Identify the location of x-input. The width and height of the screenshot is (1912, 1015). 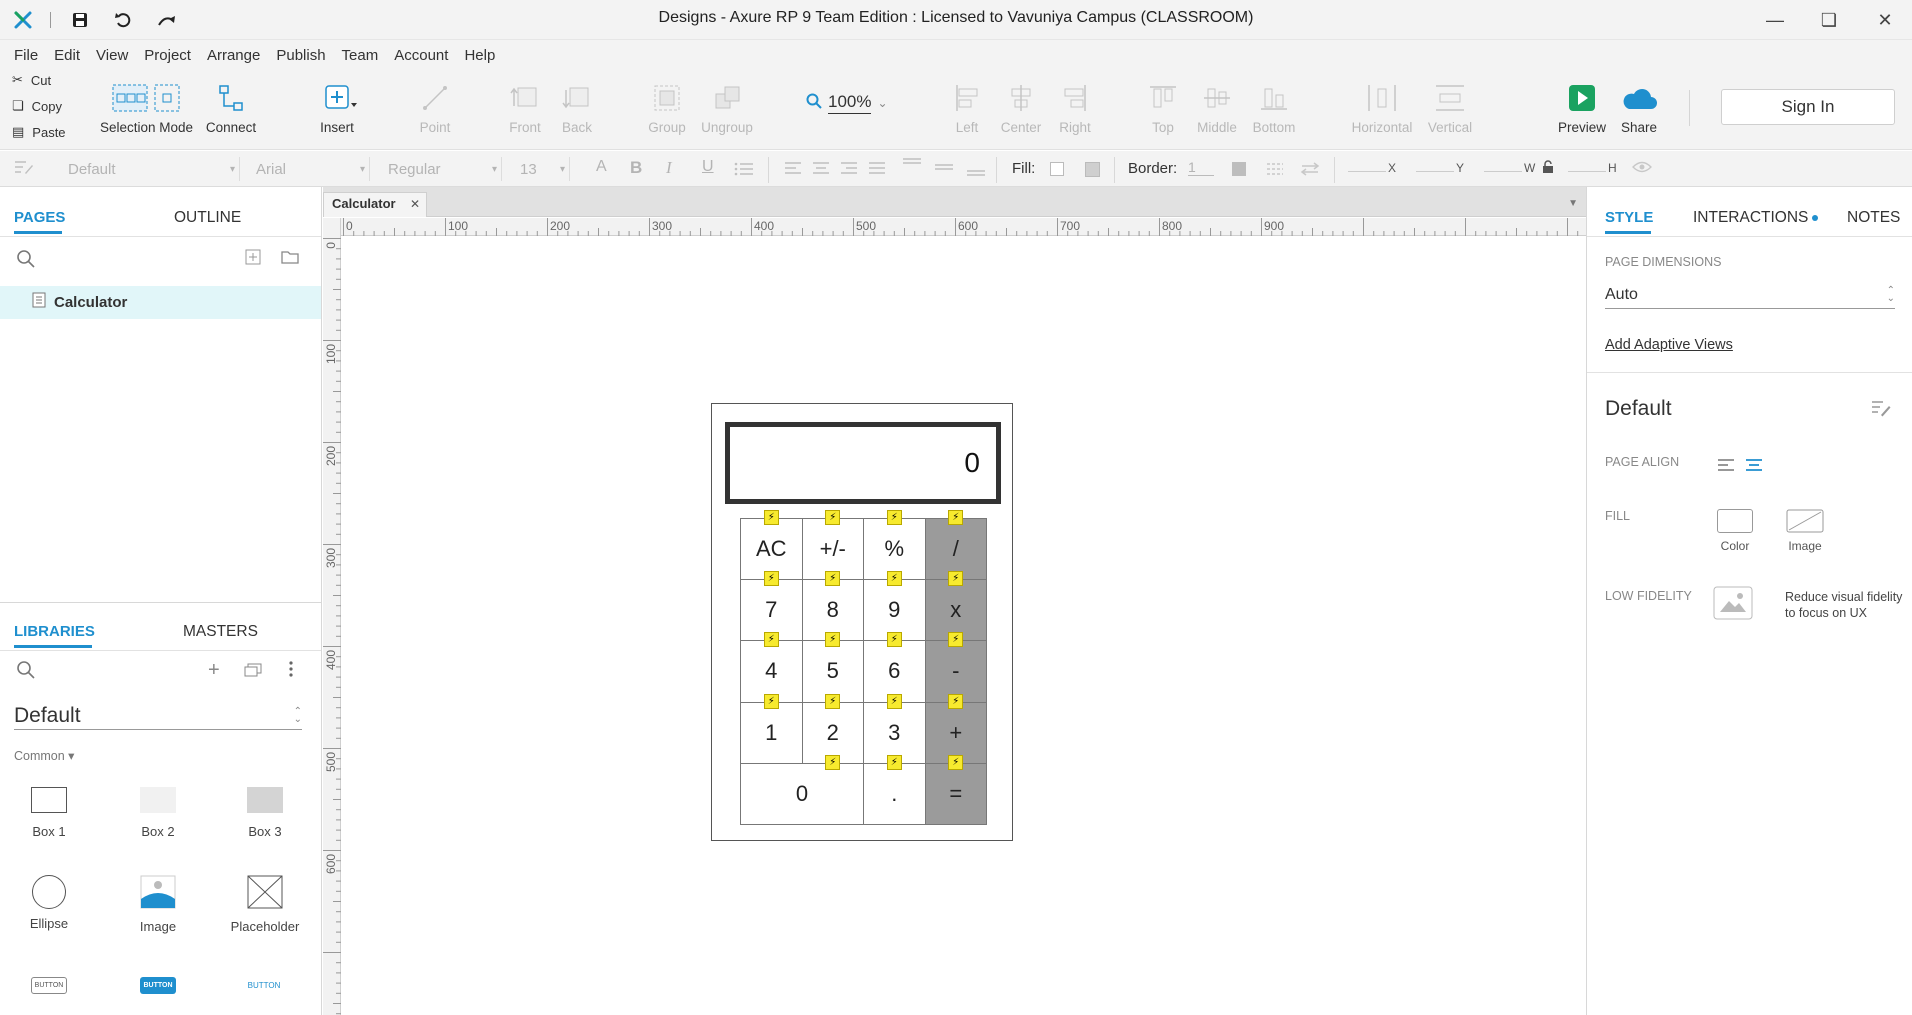
(1367, 171).